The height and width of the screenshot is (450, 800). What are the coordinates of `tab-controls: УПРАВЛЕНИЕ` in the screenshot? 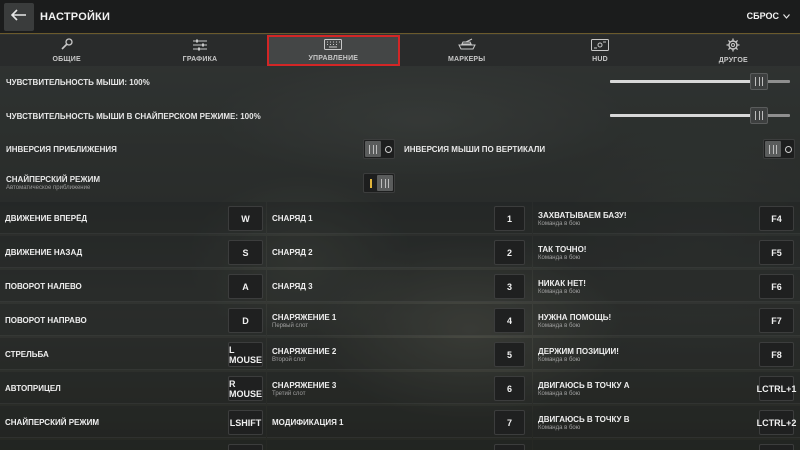 It's located at (333, 50).